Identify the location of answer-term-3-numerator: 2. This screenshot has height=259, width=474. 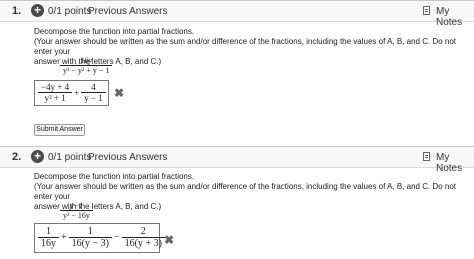
(143, 231).